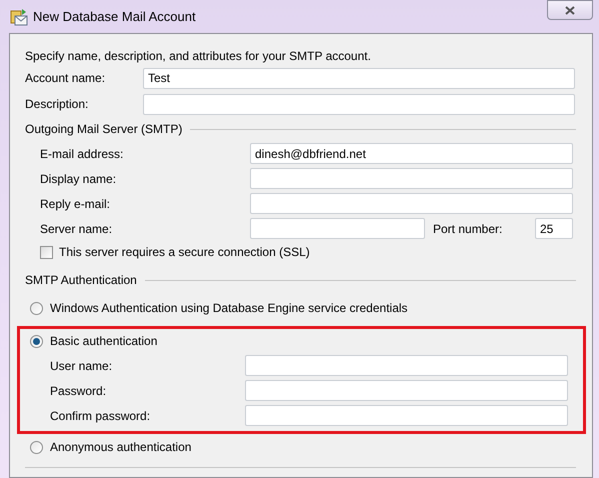  Describe the element at coordinates (103, 129) in the screenshot. I see `group-heading: Outgoing Mail Server (SMTP)` at that location.